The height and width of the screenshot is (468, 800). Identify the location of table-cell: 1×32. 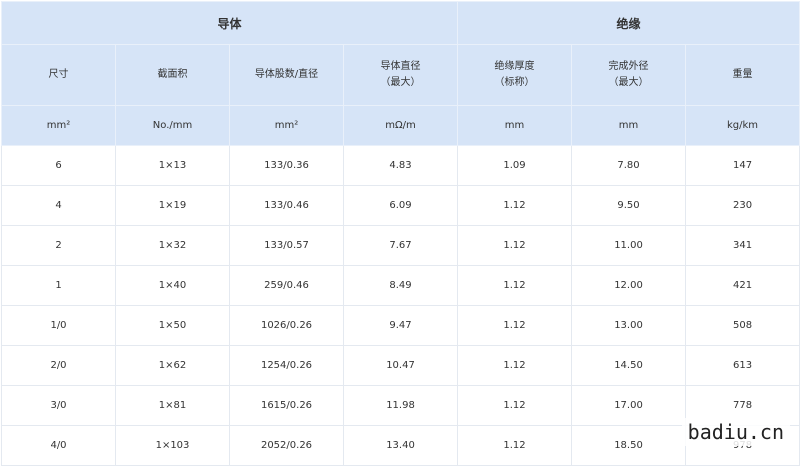
(172, 245).